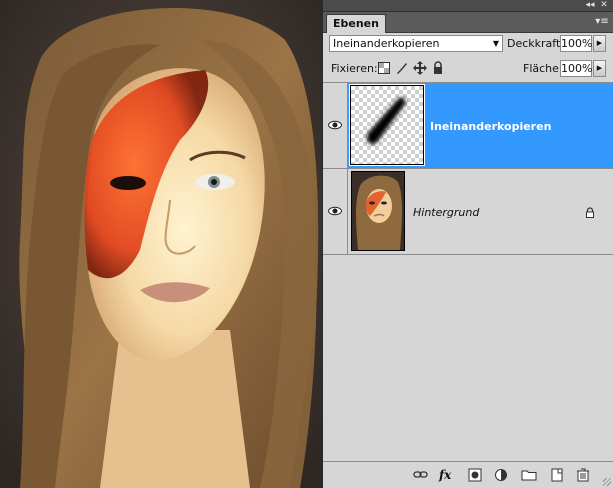 This screenshot has height=488, width=613. What do you see at coordinates (421, 475) in the screenshot?
I see `link-layers-icon` at bounding box center [421, 475].